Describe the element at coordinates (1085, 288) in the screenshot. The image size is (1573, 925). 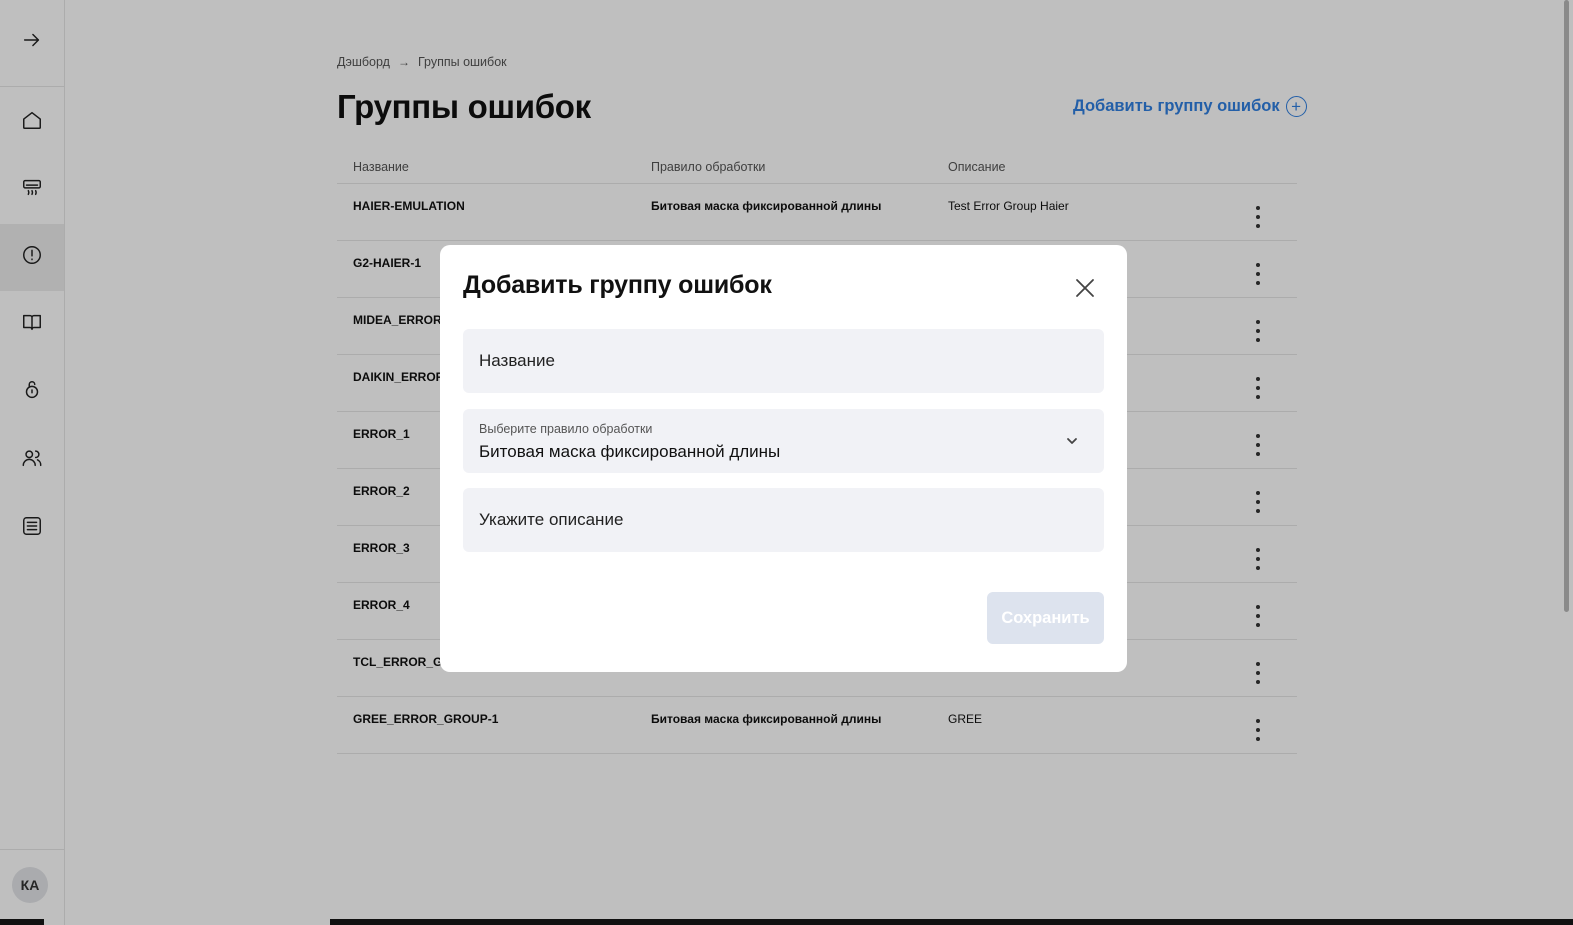
I see `close-dialog-button` at that location.